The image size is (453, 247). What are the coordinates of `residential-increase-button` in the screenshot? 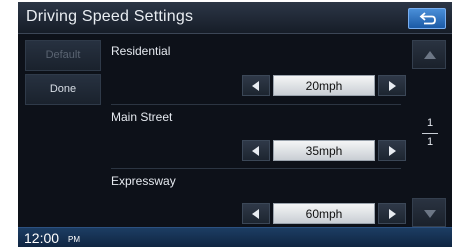 It's located at (392, 85).